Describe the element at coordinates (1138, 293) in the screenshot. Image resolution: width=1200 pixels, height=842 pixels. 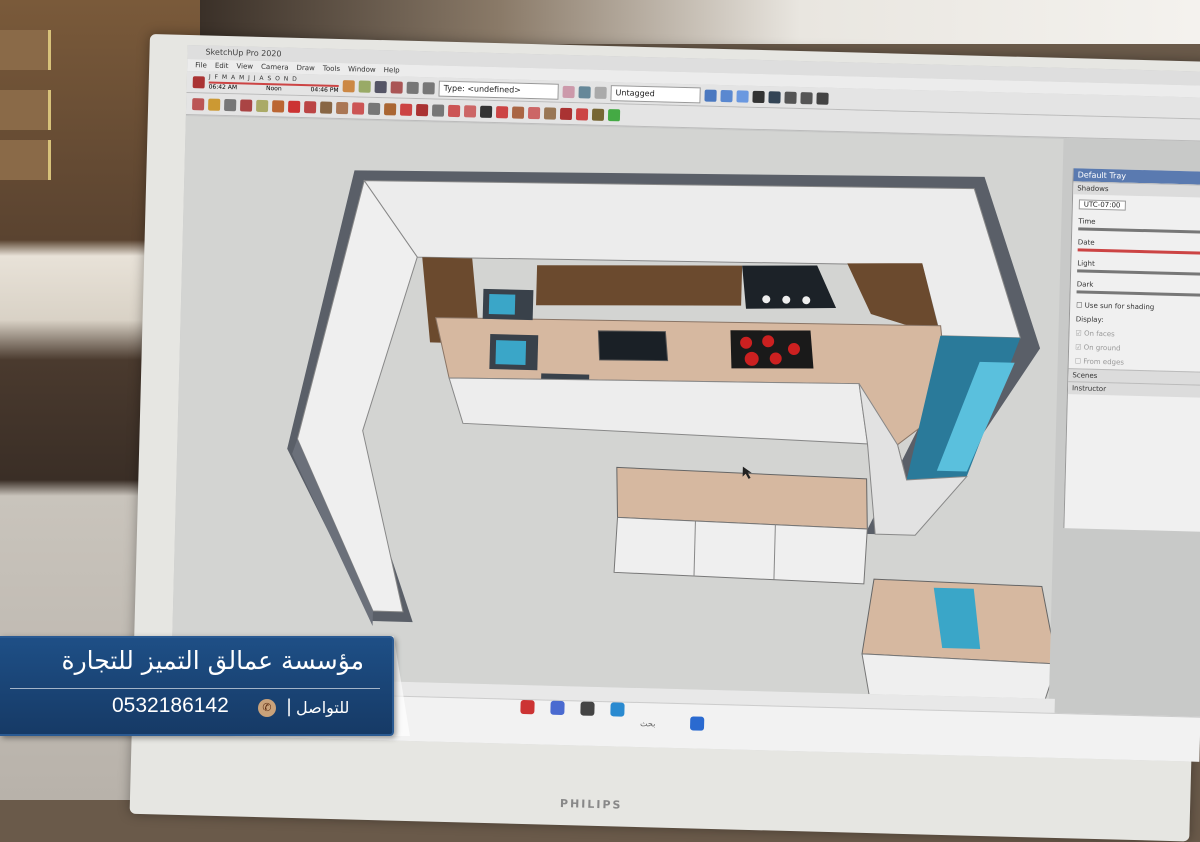
I see `dark-slider` at that location.